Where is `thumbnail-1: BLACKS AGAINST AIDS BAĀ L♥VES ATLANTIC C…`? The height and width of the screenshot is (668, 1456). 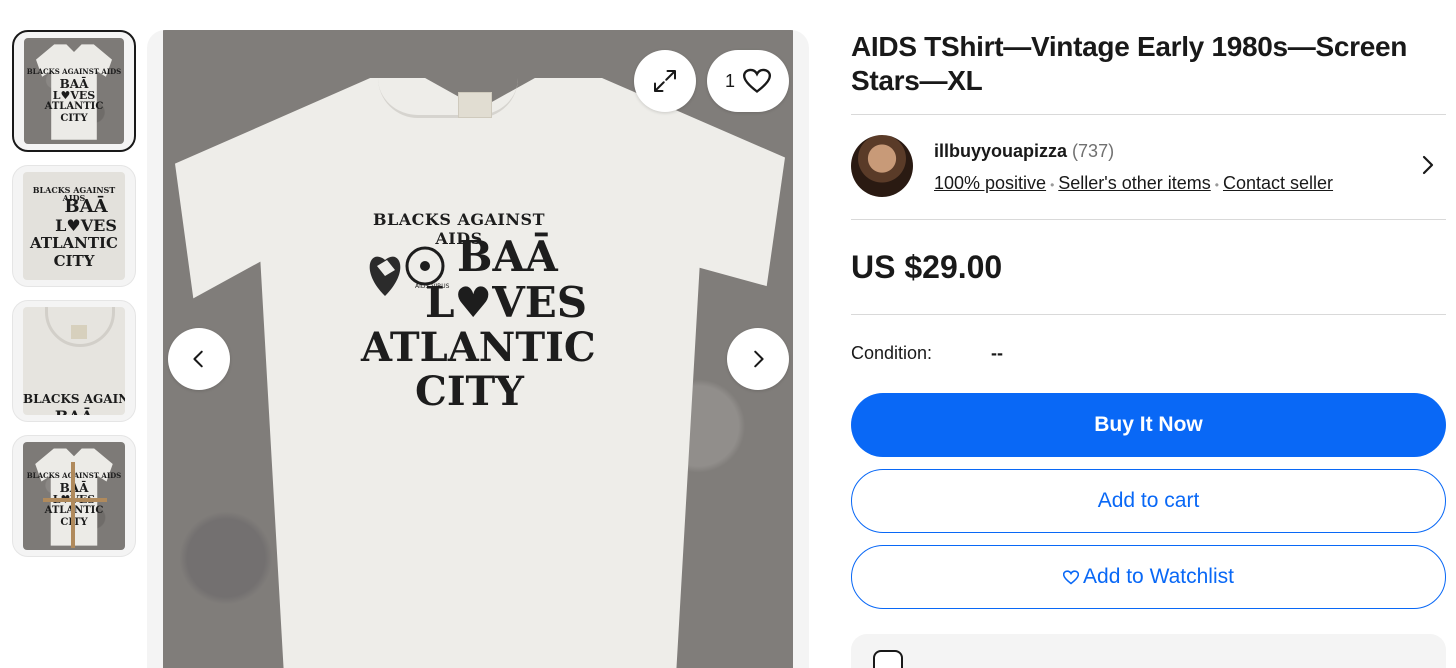 thumbnail-1: BLACKS AGAINST AIDS BAĀ L♥VES ATLANTIC C… is located at coordinates (74, 91).